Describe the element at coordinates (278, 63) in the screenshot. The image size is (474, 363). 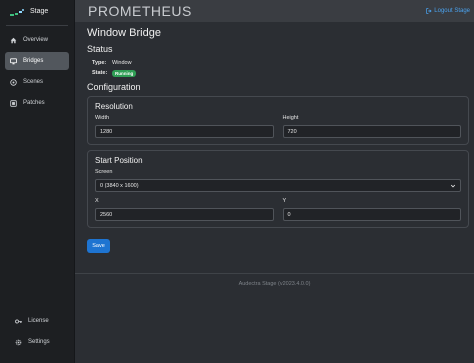
I see `status-row-type: Type: Window` at that location.